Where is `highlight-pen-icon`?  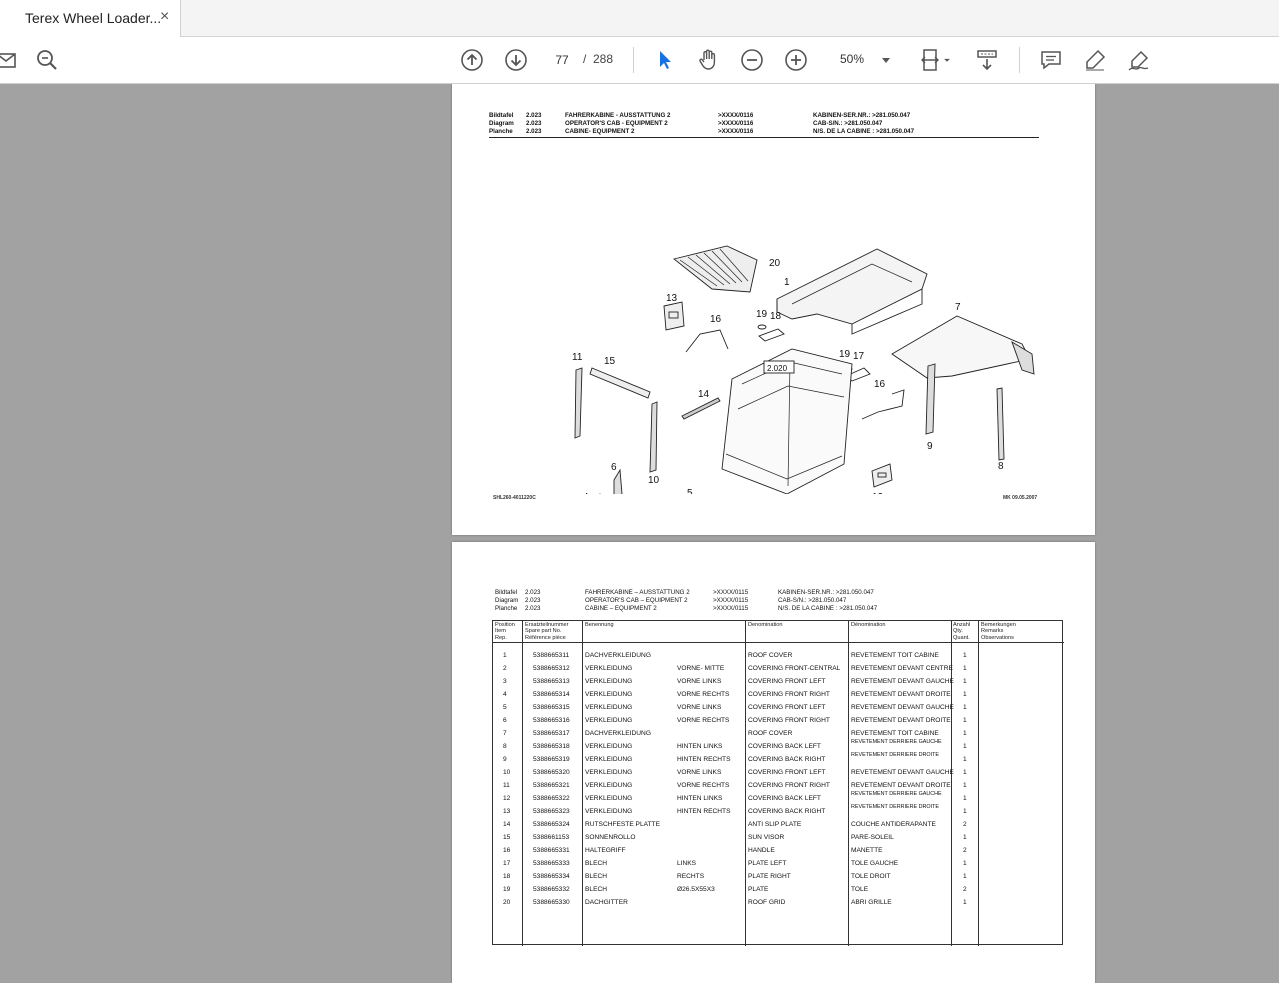
highlight-pen-icon is located at coordinates (1095, 60).